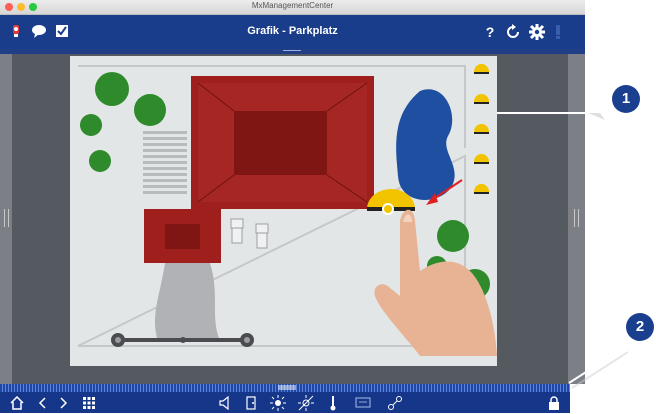 This screenshot has height=414, width=656. Describe the element at coordinates (640, 327) in the screenshot. I see `callout-2: 2` at that location.